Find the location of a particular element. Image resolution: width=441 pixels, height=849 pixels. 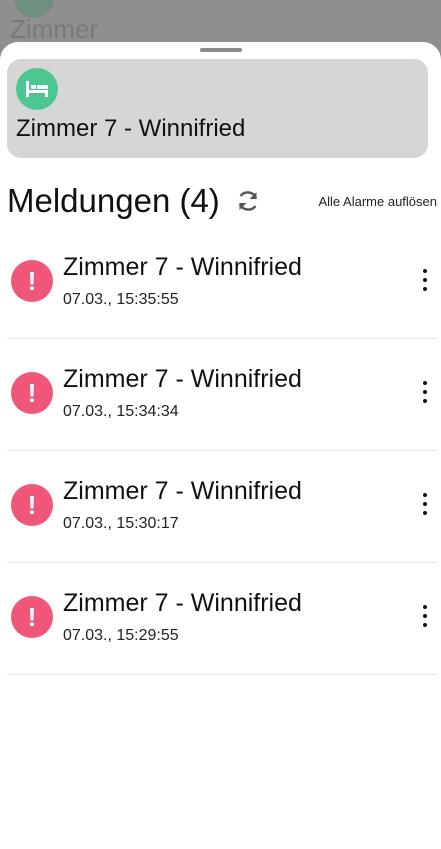

background-title: Zimmer is located at coordinates (54, 29).